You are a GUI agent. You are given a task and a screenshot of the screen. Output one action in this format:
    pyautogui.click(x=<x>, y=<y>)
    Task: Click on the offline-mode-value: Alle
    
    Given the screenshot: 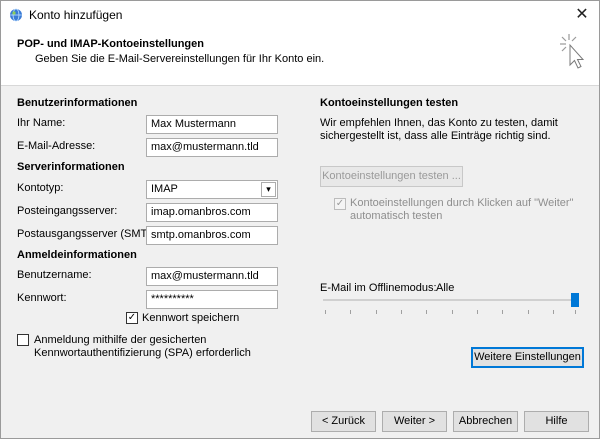 What is the action you would take?
    pyautogui.click(x=445, y=288)
    